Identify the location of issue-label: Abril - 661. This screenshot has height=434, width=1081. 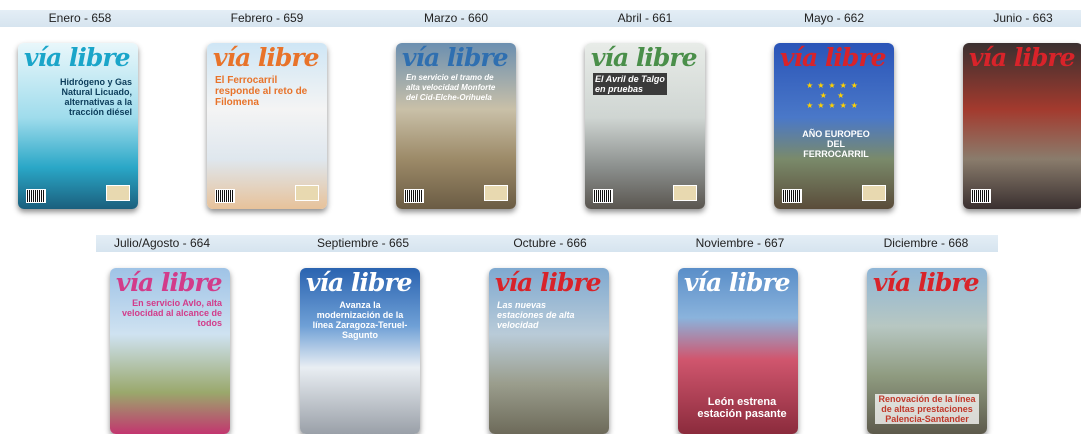
(645, 18).